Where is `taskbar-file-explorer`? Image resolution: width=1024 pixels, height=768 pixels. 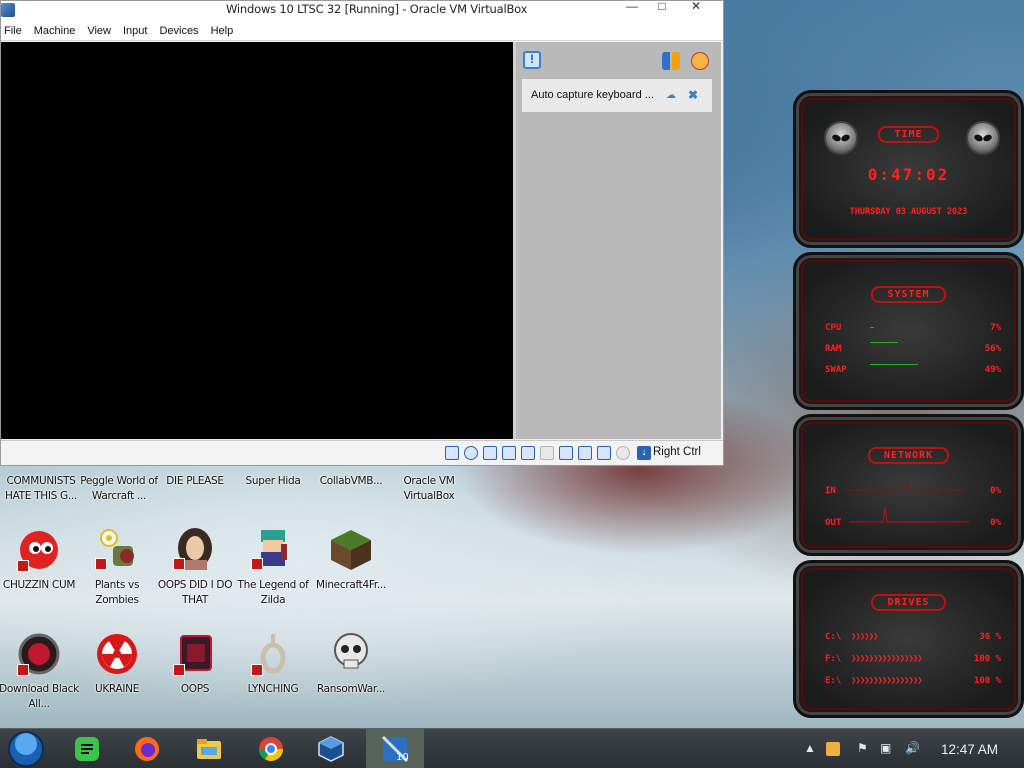 taskbar-file-explorer is located at coordinates (209, 748).